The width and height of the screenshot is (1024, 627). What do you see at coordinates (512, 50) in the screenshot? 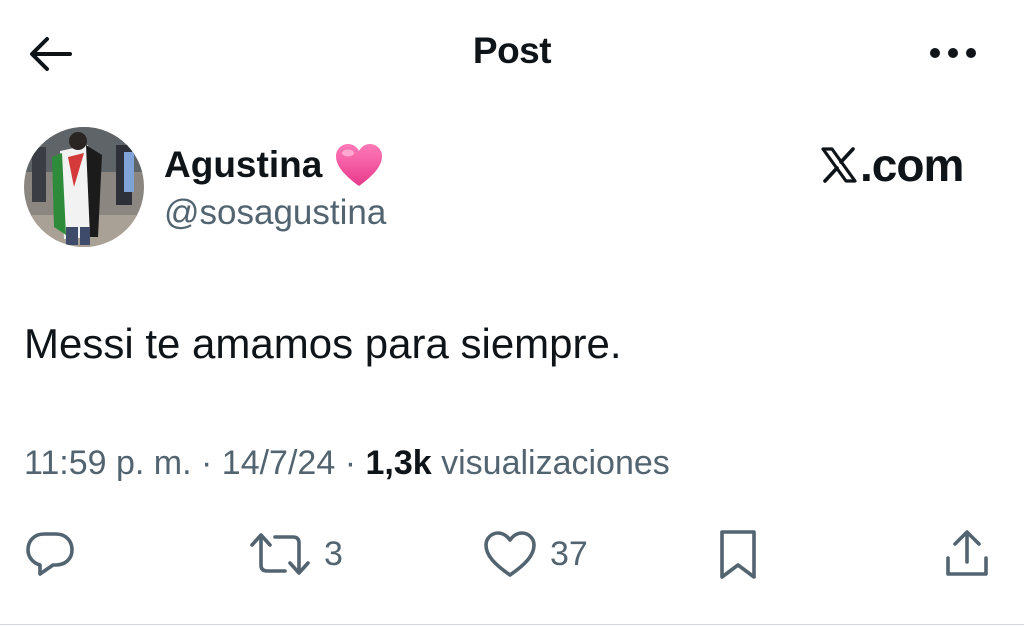
I see `page-title: Post` at bounding box center [512, 50].